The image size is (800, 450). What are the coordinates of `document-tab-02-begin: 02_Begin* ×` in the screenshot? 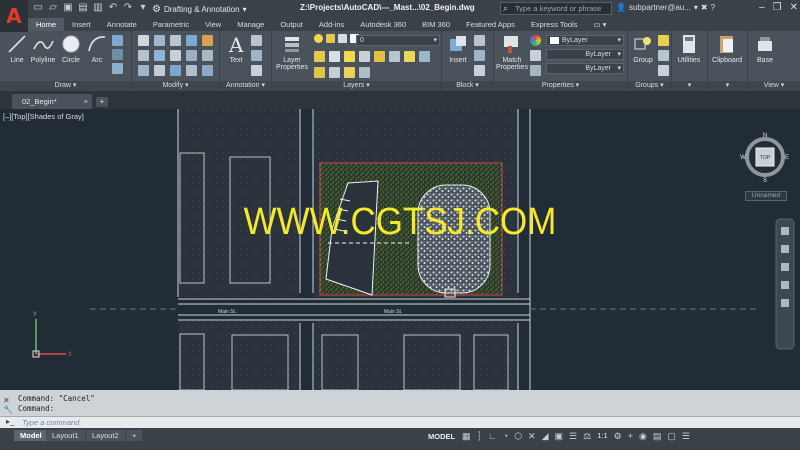 It's located at (52, 101).